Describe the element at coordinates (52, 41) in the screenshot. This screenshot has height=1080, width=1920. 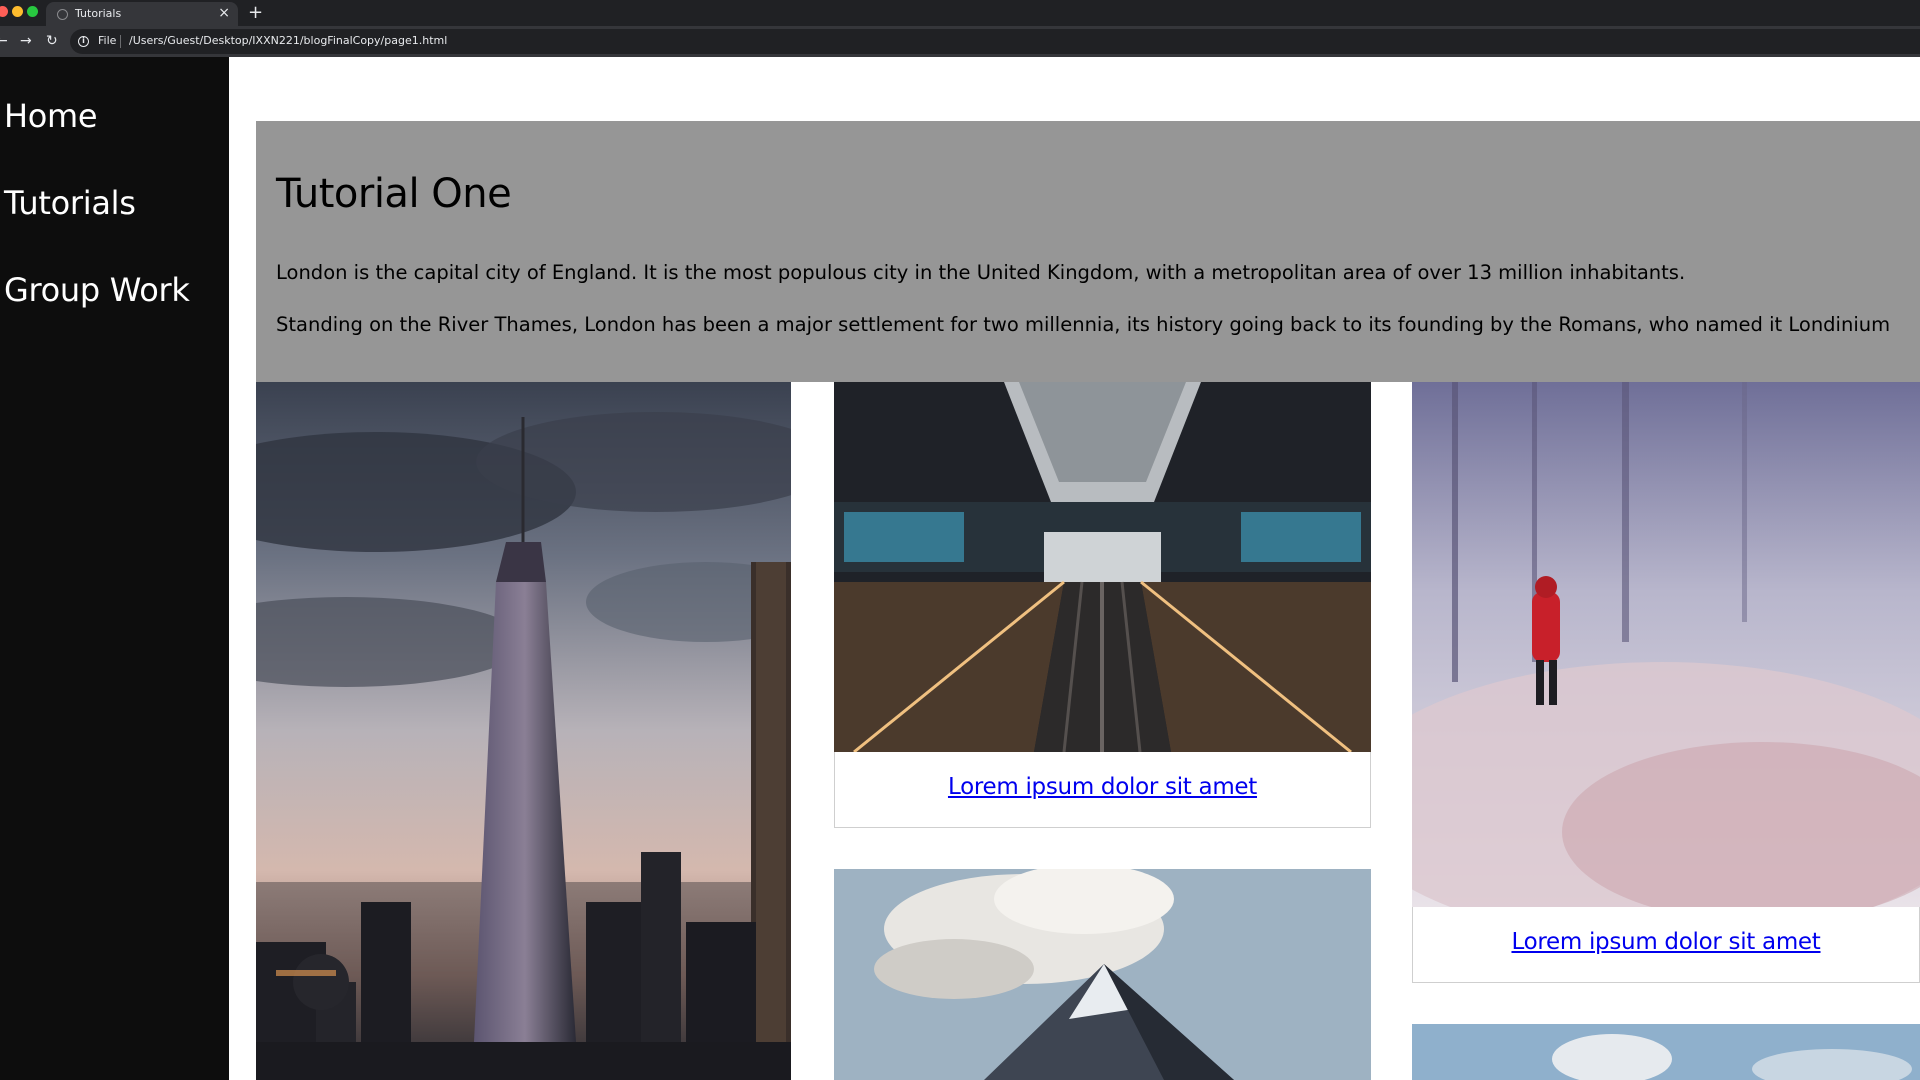
I see `reload-button: ↻` at that location.